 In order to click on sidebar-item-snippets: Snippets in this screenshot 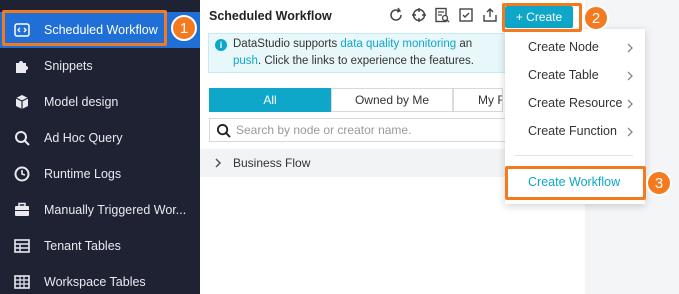, I will do `click(100, 66)`.